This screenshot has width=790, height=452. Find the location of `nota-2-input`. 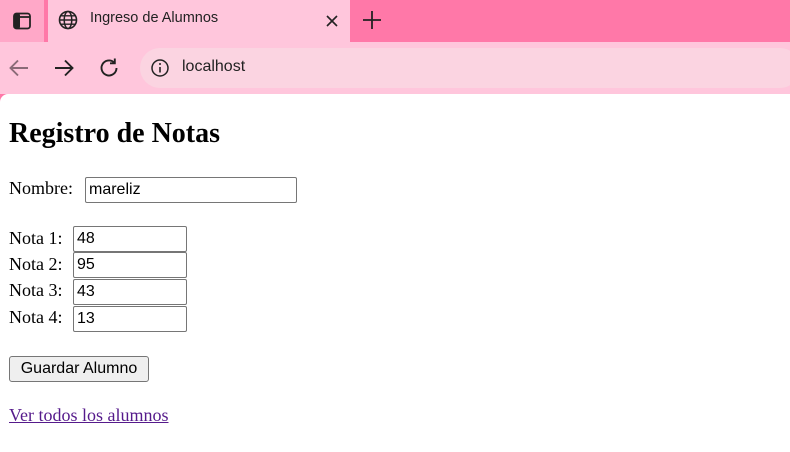

nota-2-input is located at coordinates (130, 265).